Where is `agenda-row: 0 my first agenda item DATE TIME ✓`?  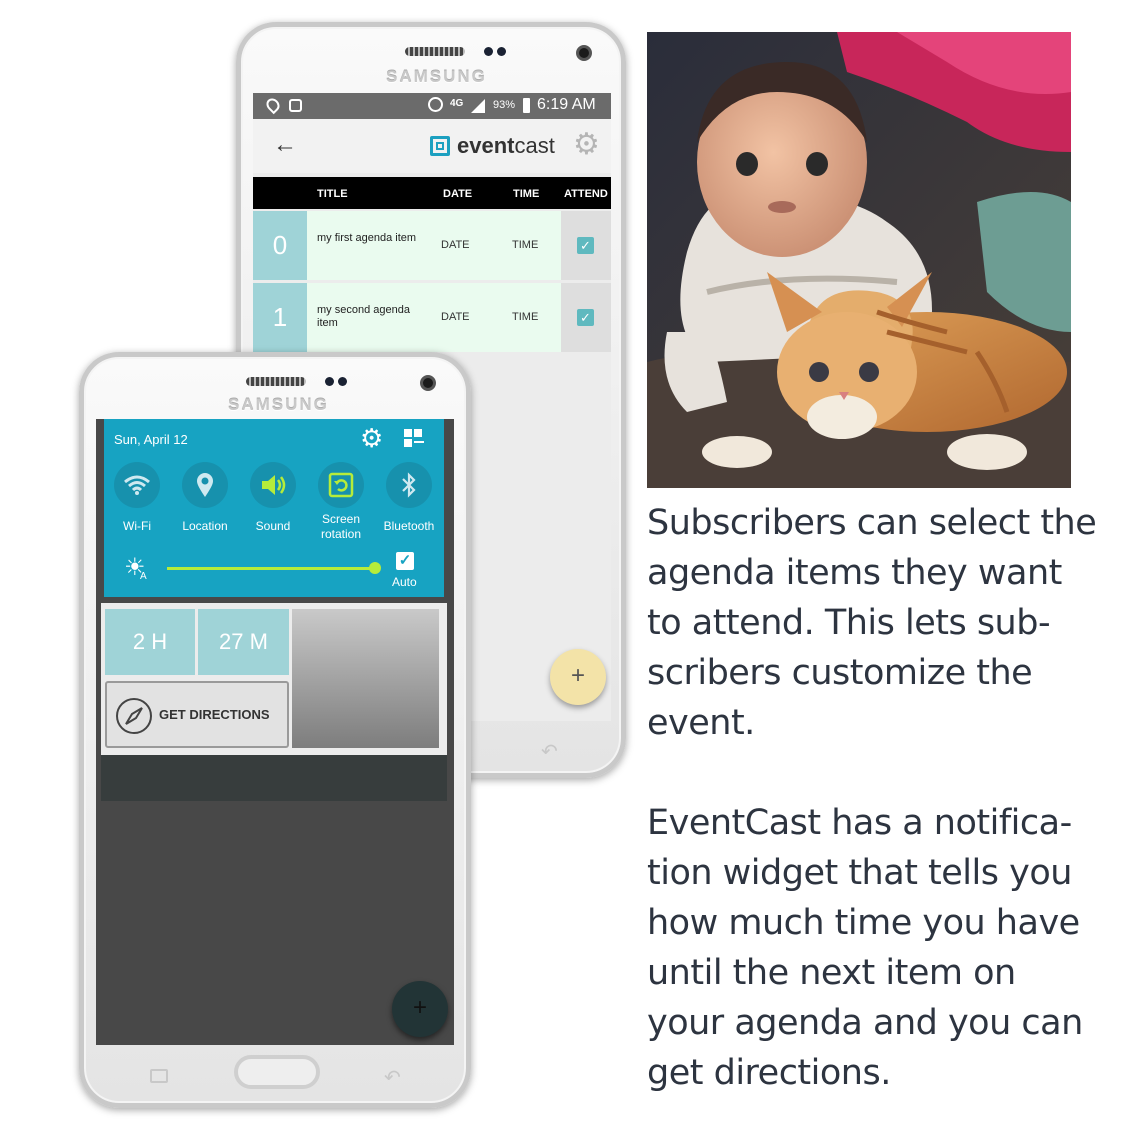
agenda-row: 0 my first agenda item DATE TIME ✓ is located at coordinates (432, 245).